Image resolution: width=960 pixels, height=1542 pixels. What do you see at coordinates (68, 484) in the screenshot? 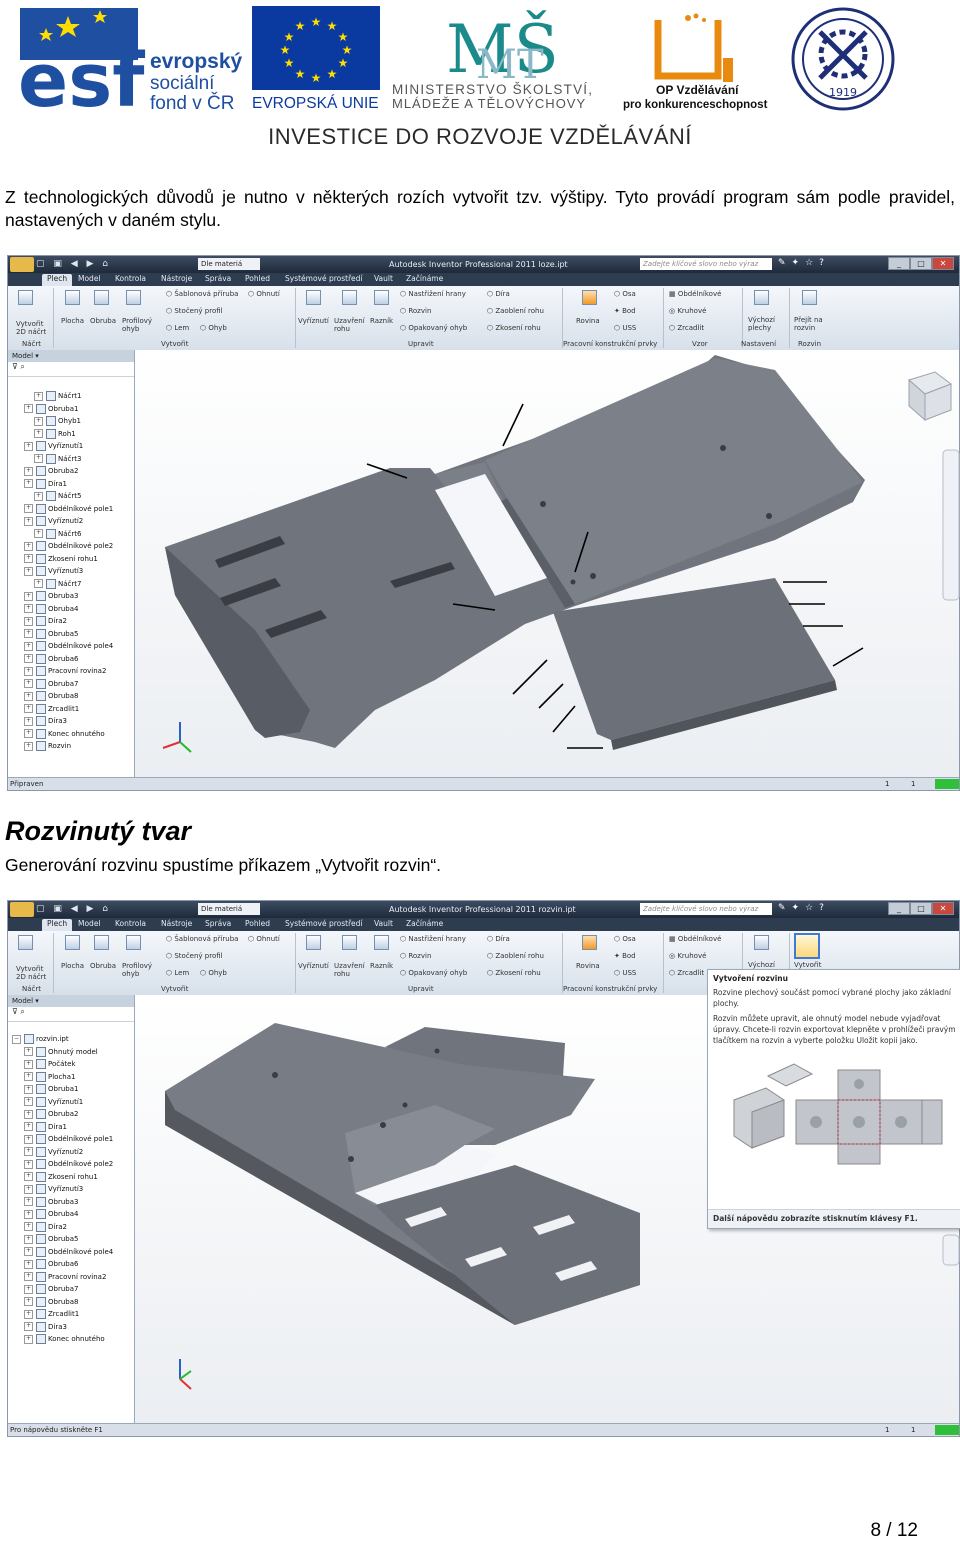
I see `tree-item: + Díra1` at bounding box center [68, 484].